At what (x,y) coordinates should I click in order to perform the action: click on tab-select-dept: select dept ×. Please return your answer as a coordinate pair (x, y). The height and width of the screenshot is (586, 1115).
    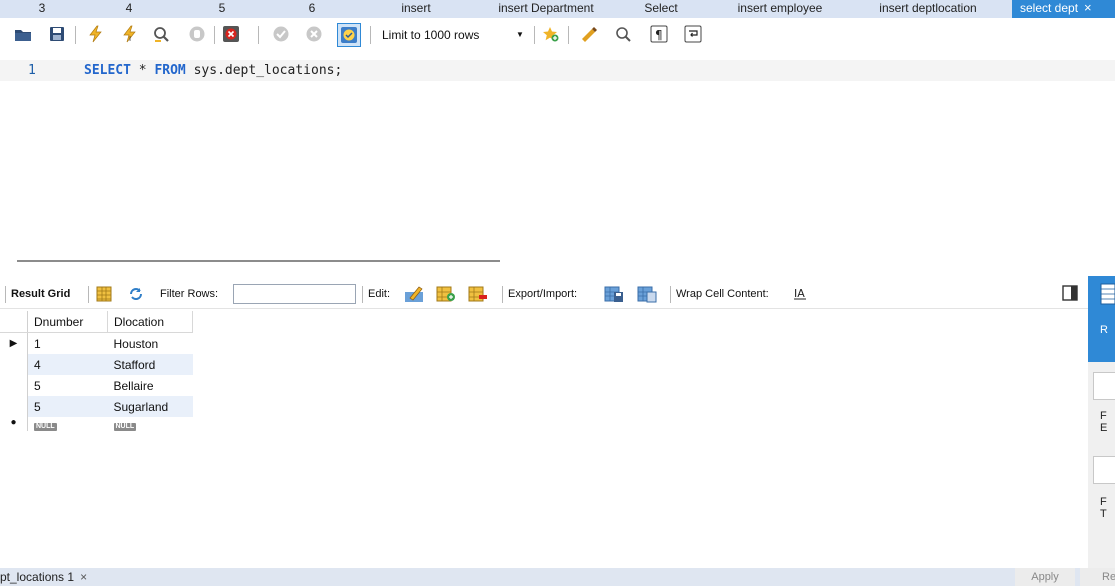
    Looking at the image, I should click on (1063, 9).